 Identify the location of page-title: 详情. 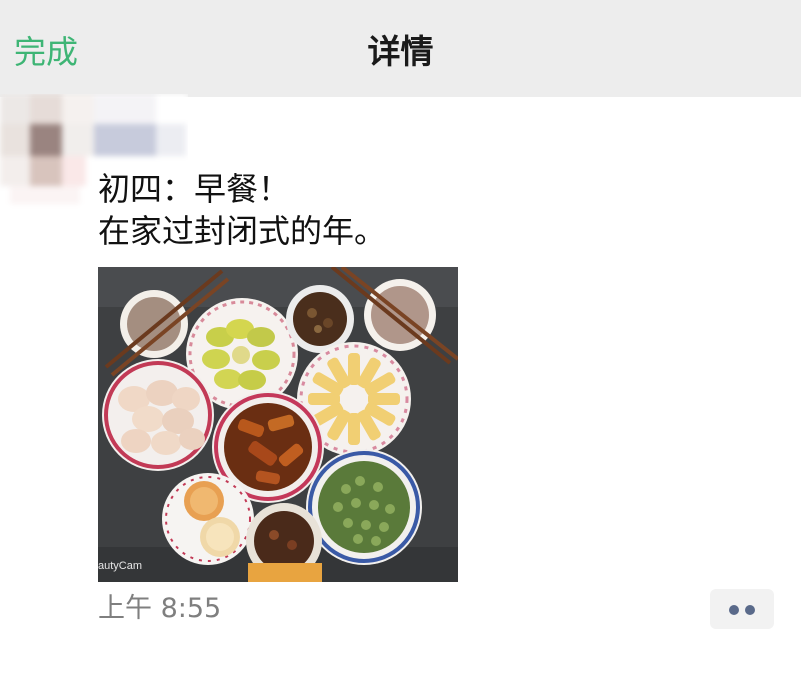
(400, 51).